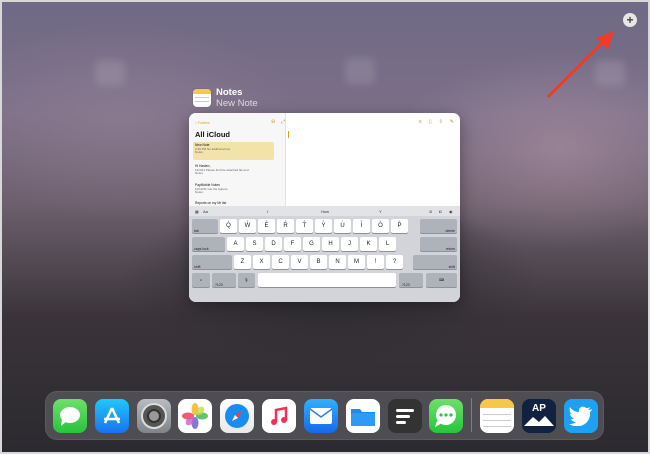 This screenshot has height=454, width=650. What do you see at coordinates (237, 416) in the screenshot?
I see `safari-app-icon` at bounding box center [237, 416].